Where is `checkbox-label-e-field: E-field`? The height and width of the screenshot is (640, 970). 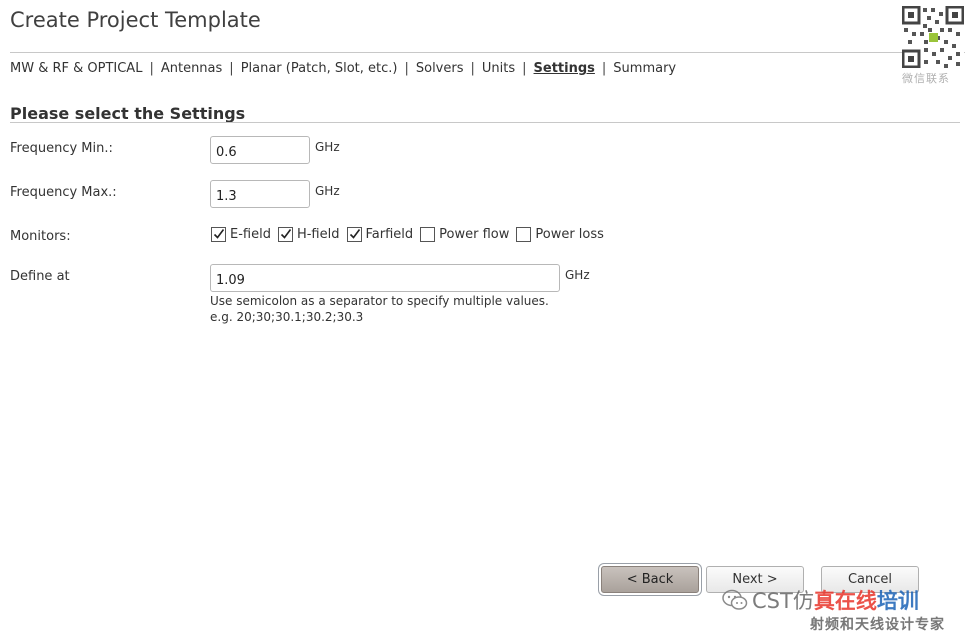 checkbox-label-e-field: E-field is located at coordinates (250, 234).